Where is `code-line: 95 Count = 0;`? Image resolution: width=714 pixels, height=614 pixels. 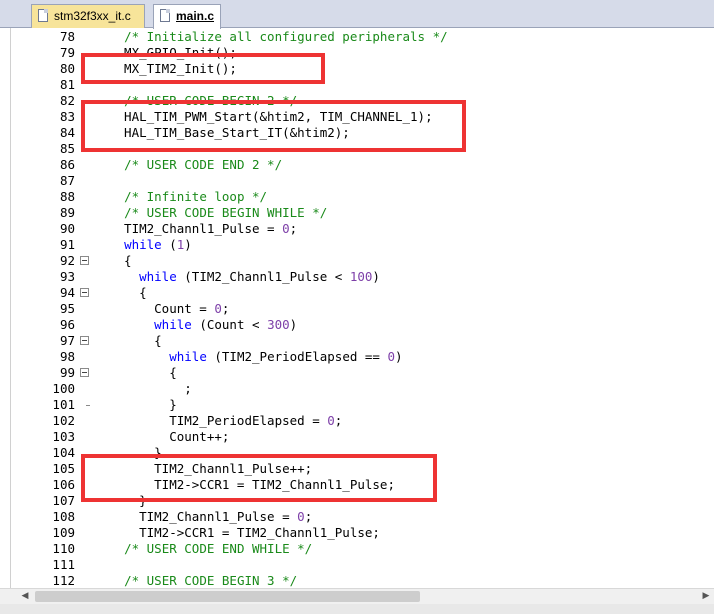 code-line: 95 Count = 0; is located at coordinates (357, 309).